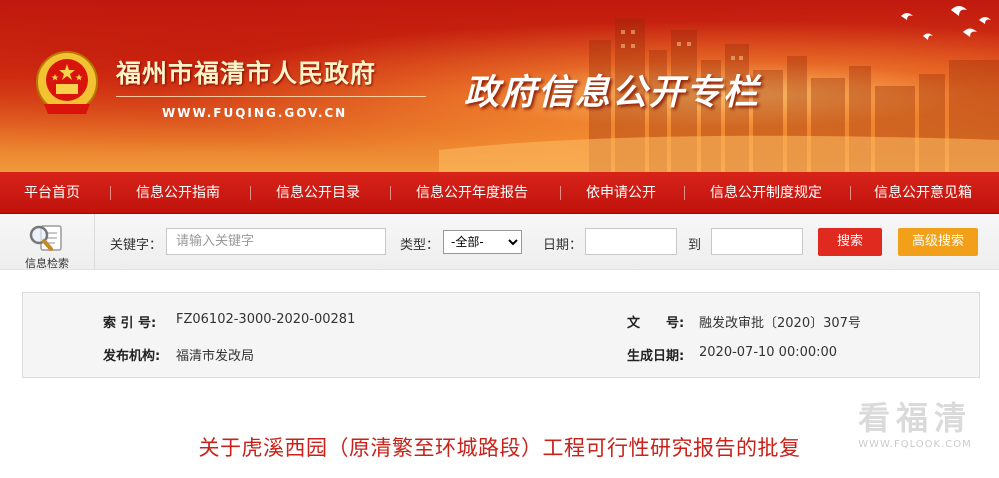 Image resolution: width=999 pixels, height=478 pixels. Describe the element at coordinates (45, 238) in the screenshot. I see `magnifier-notepad-icon` at that location.